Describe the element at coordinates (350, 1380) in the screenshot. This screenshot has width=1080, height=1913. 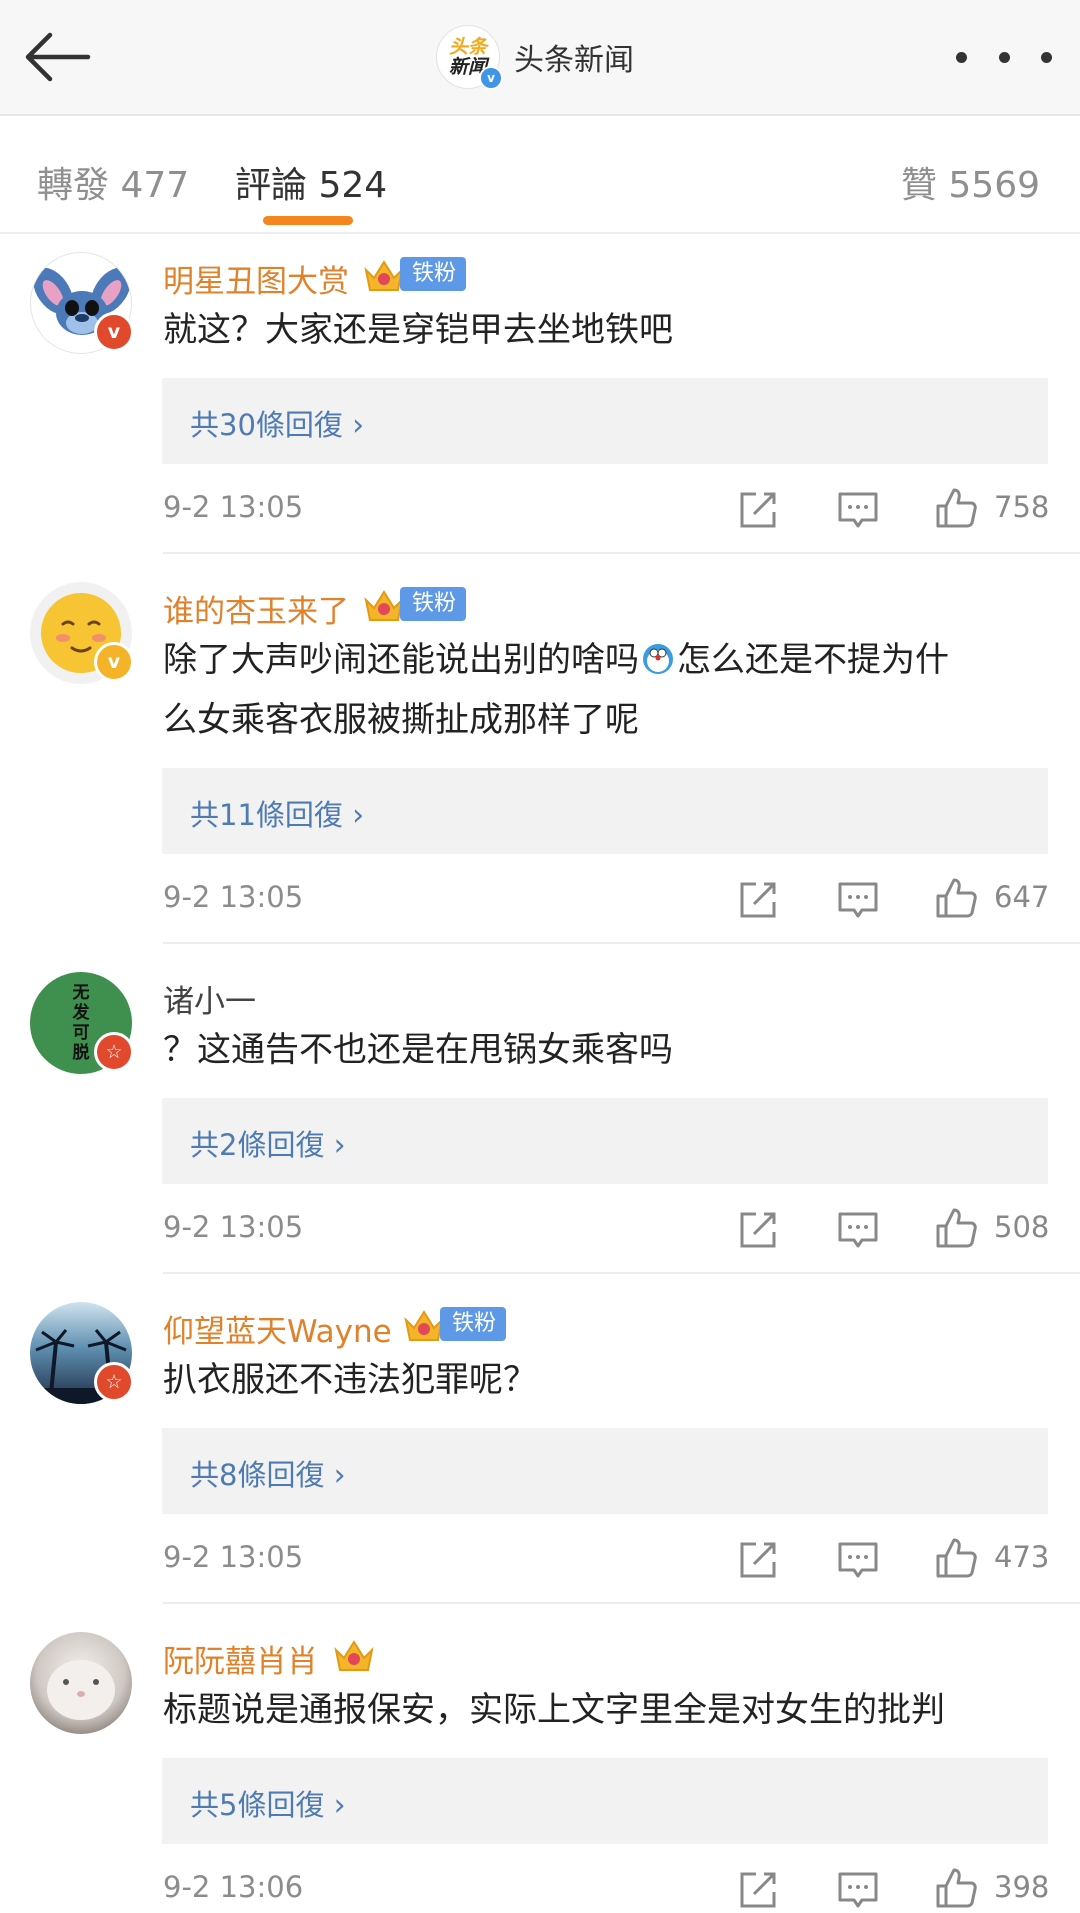
I see `comment-text: 扒衣服还不违法犯罪呢？` at that location.